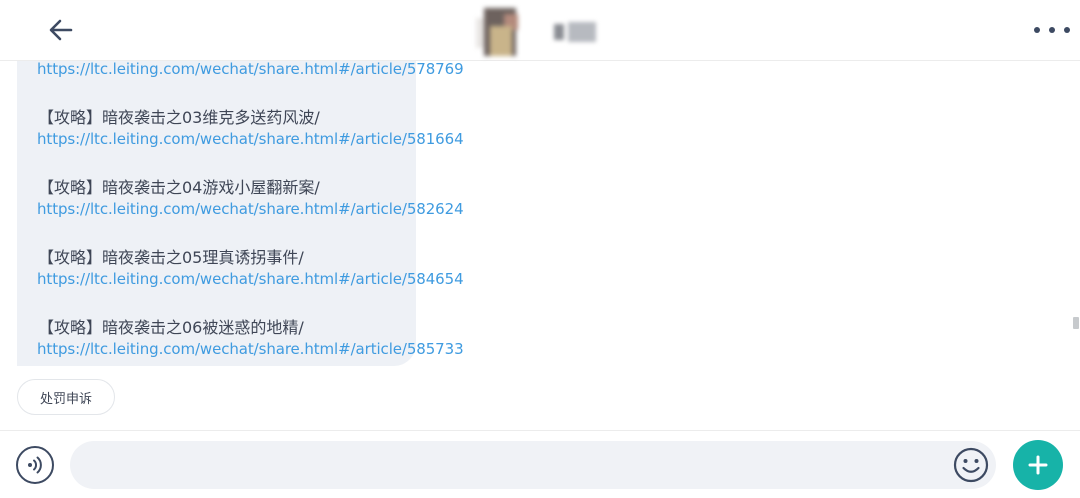 This screenshot has width=1080, height=498. Describe the element at coordinates (179, 117) in the screenshot. I see `guide-title: 【攻略】暗夜袭击之03维克多送药风波/` at that location.